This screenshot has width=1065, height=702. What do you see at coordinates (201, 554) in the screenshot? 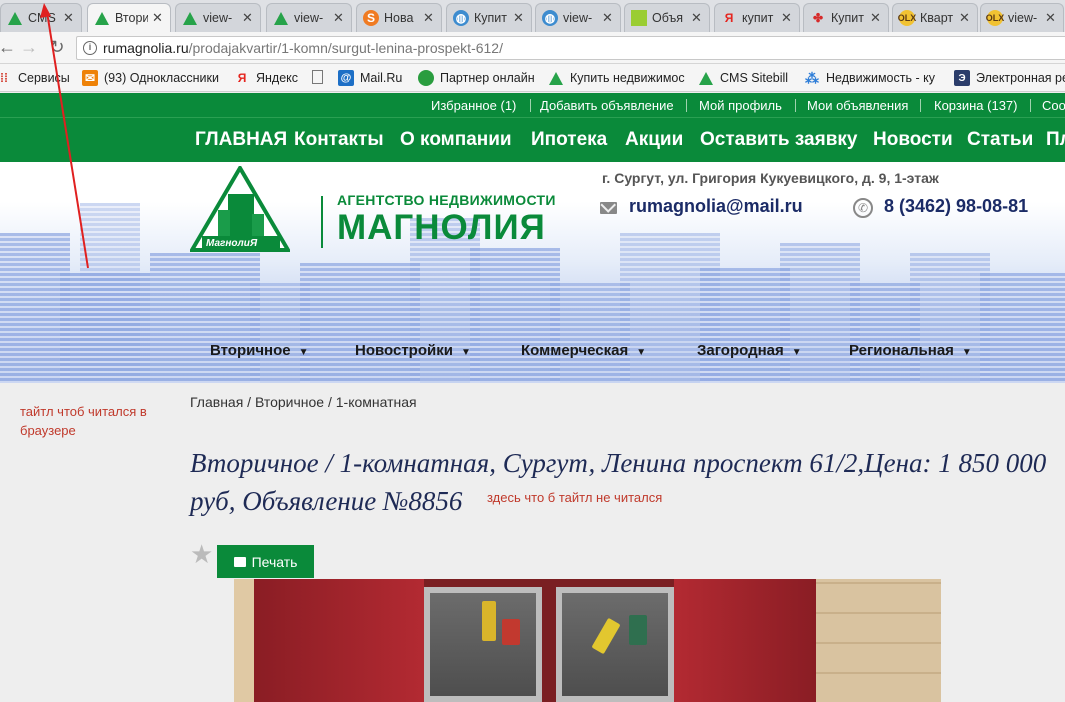
I see `favorite-star-icon: ★` at bounding box center [201, 554].